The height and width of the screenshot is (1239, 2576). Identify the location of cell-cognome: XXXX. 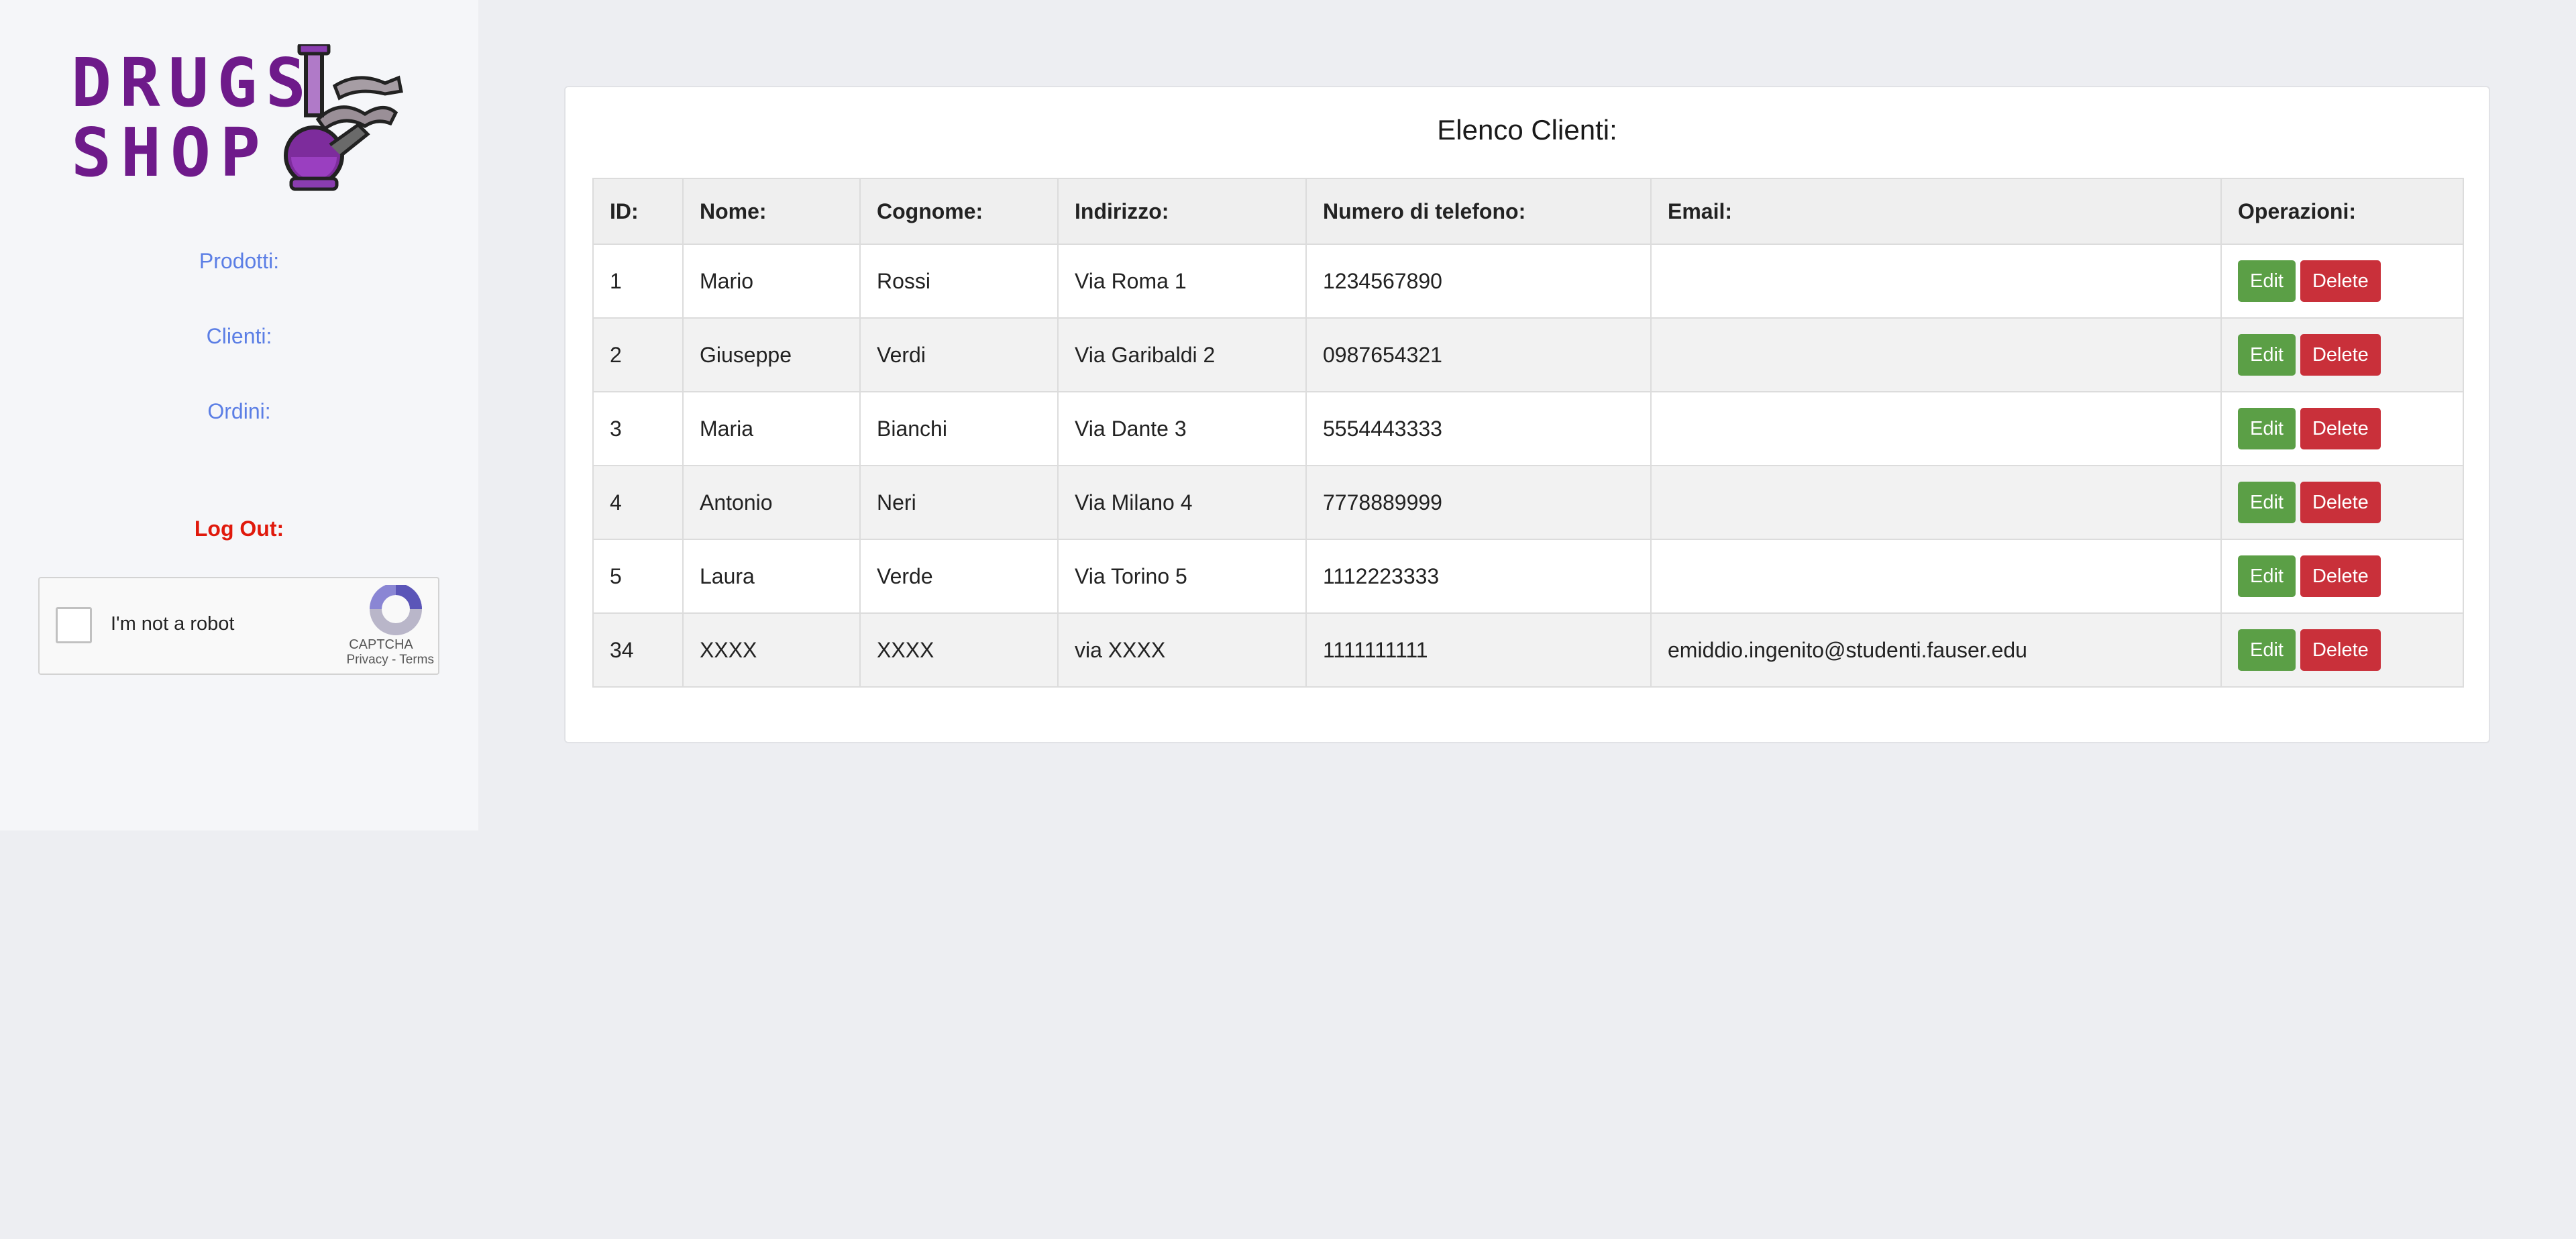
(959, 650).